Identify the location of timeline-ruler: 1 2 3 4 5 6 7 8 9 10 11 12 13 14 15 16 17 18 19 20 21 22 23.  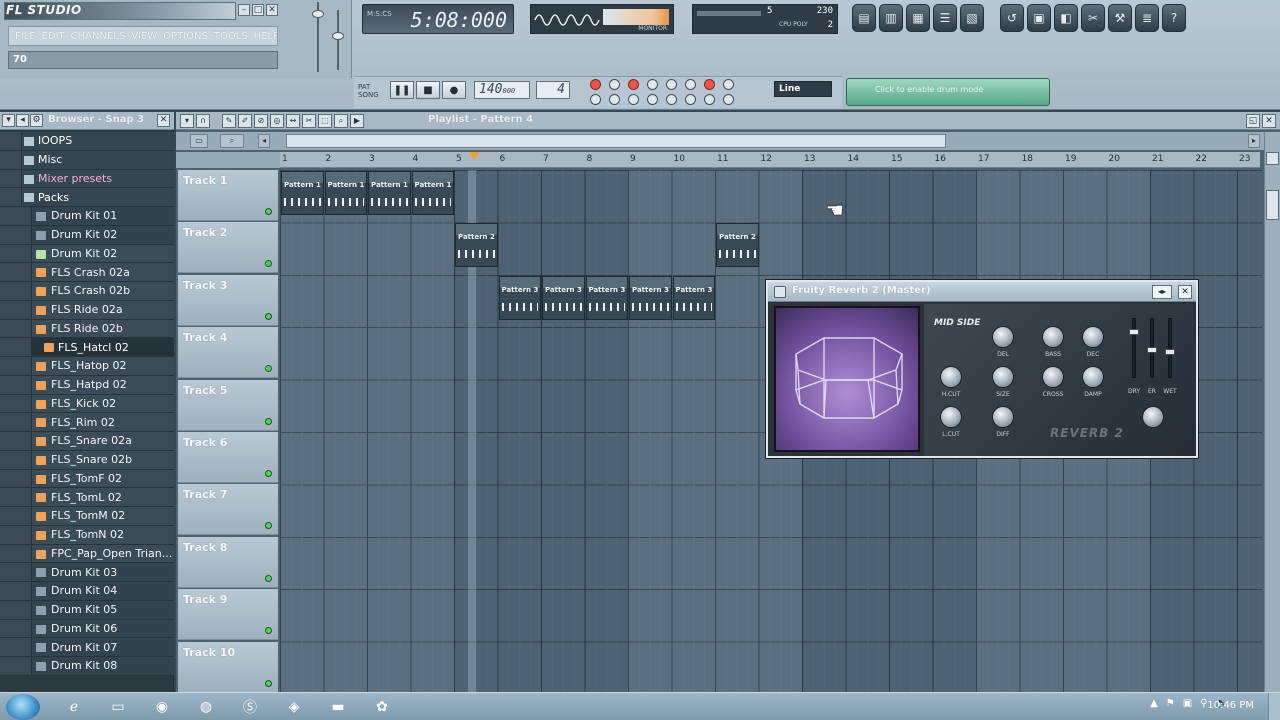
(770, 160).